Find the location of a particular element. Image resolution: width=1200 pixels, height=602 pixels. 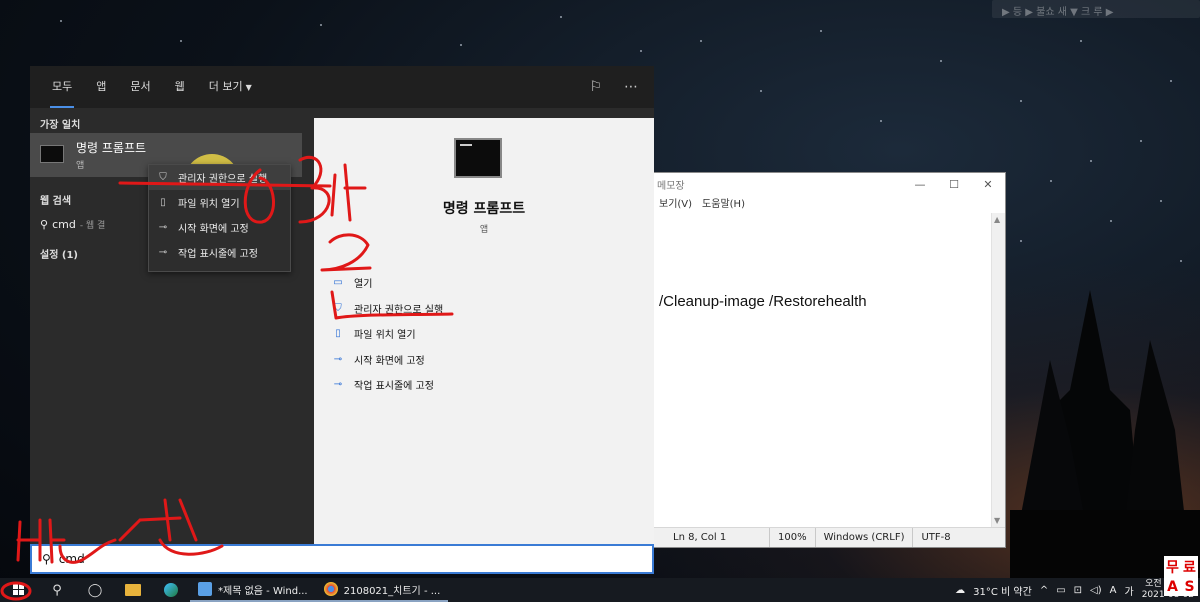

command-prompt-large-icon is located at coordinates (478, 158).